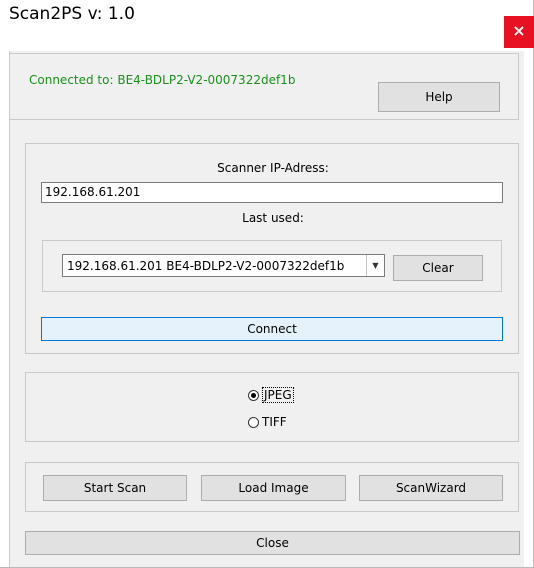  I want to click on start-scan-button: Start Scan, so click(115, 488).